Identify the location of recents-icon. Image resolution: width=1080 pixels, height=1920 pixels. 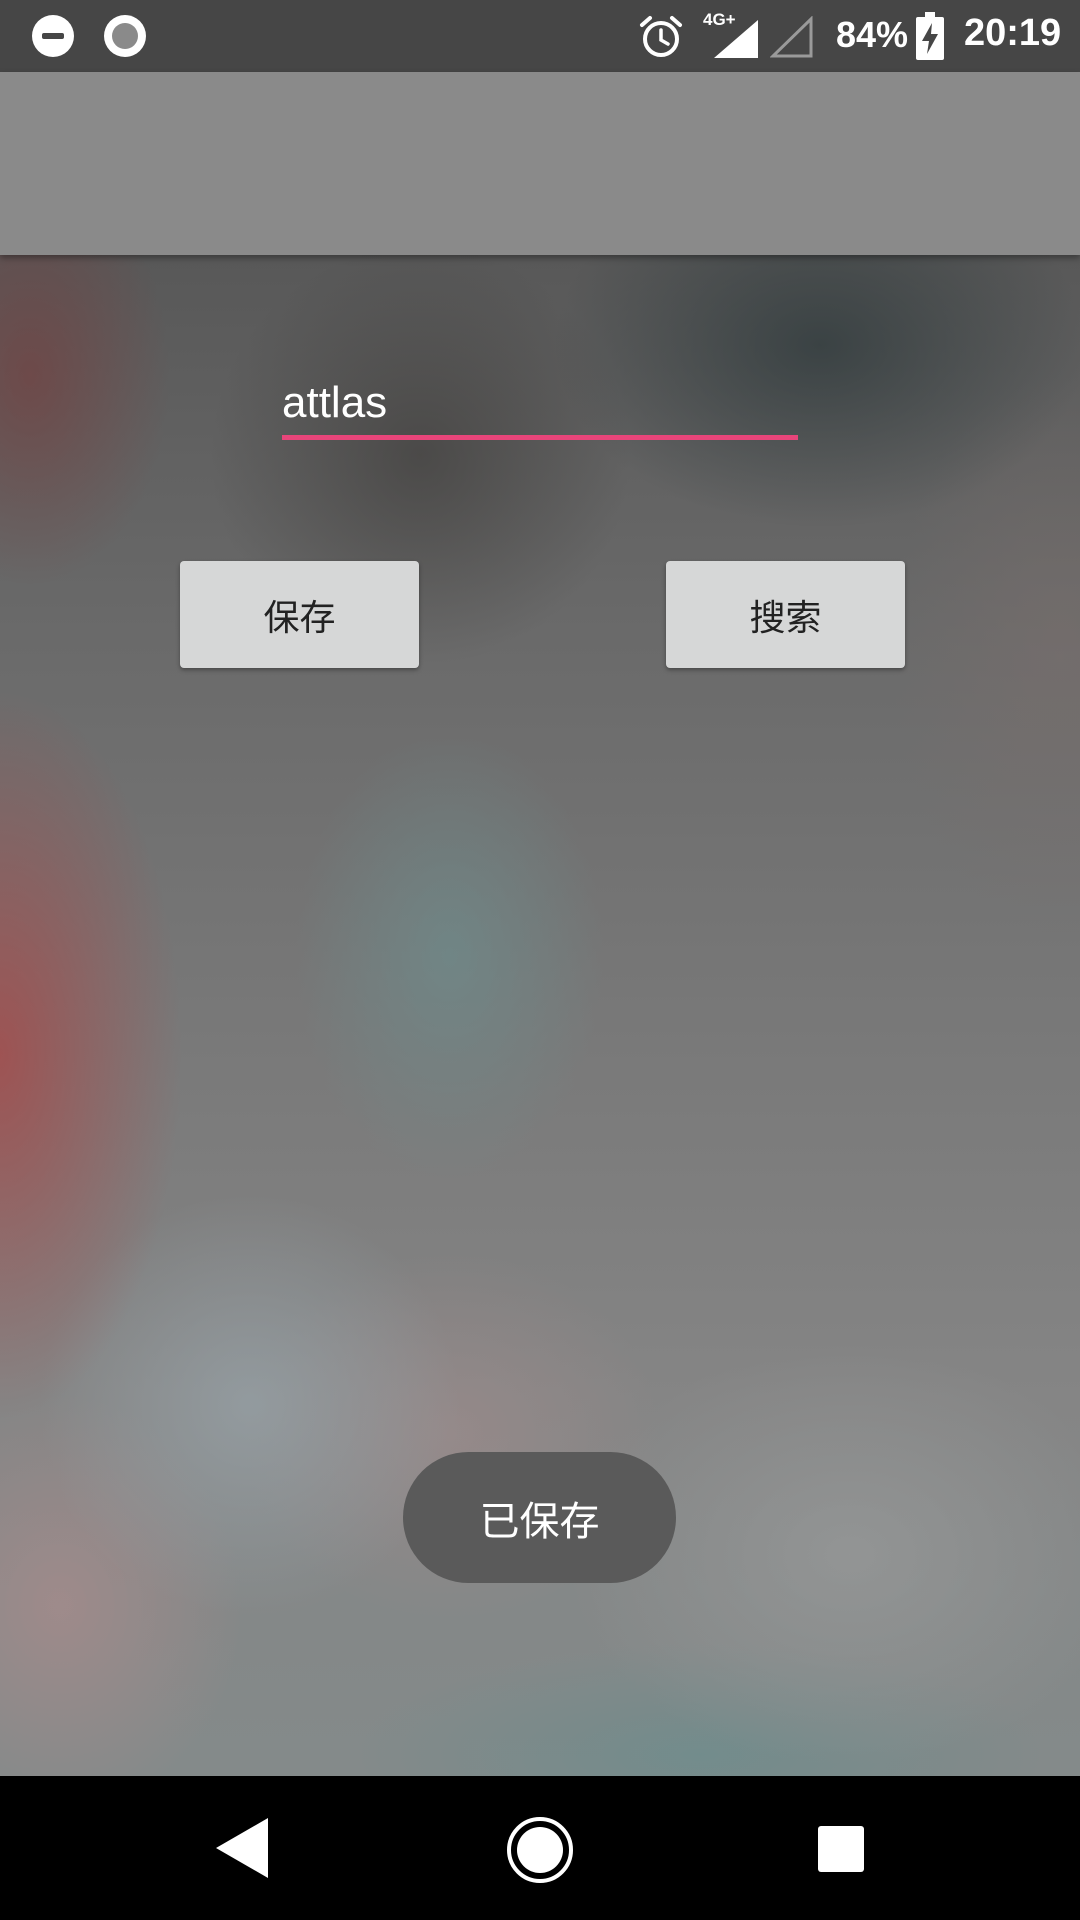
(841, 1849).